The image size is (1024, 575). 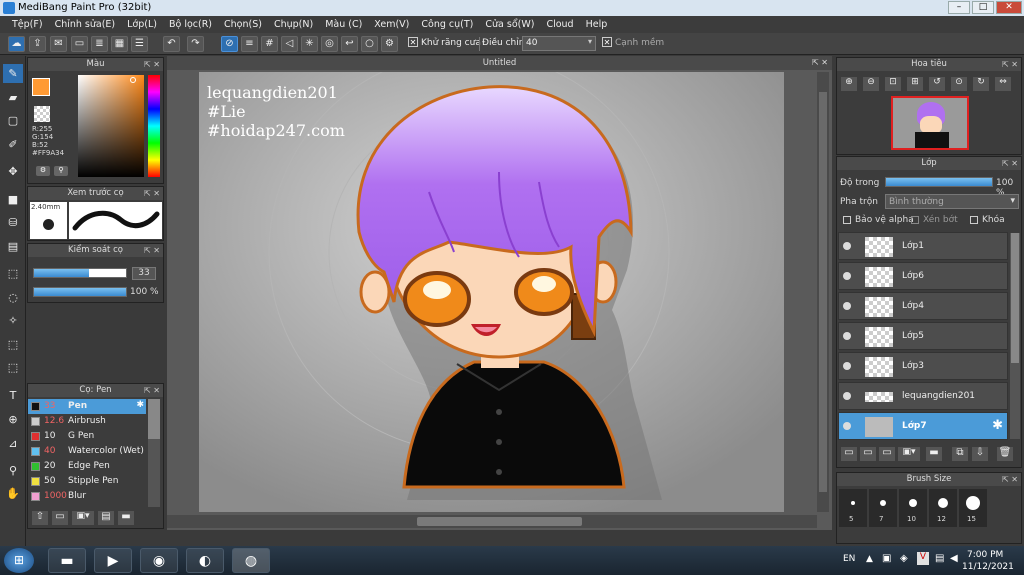 I want to click on add-brush-icon: ⇧, so click(x=40, y=518).